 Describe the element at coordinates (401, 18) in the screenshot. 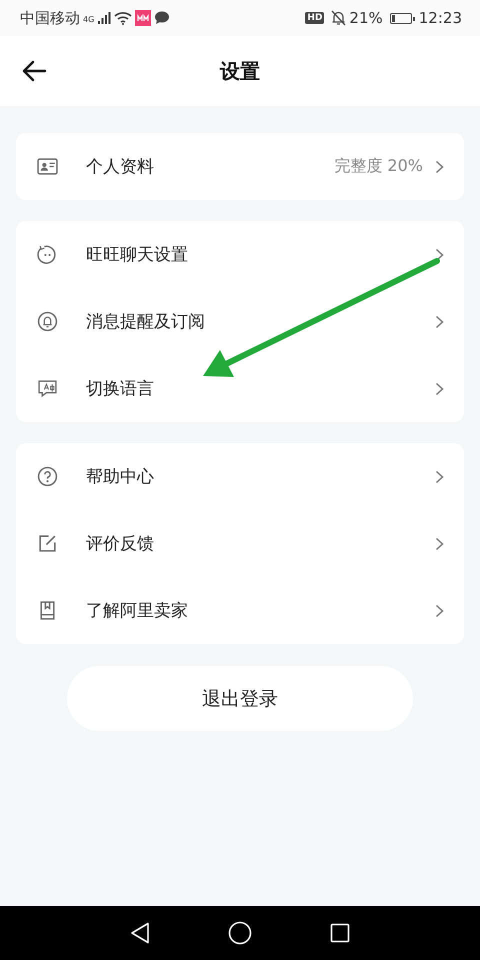

I see `battery-icon` at that location.